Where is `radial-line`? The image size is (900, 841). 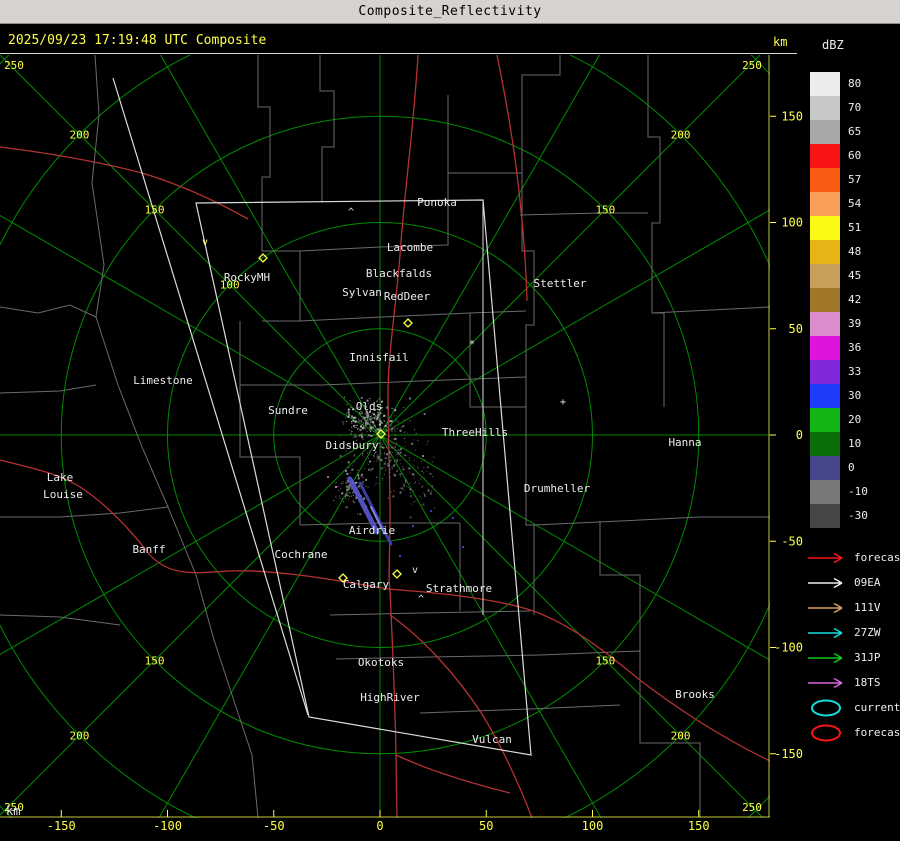 radial-line is located at coordinates (574, 547).